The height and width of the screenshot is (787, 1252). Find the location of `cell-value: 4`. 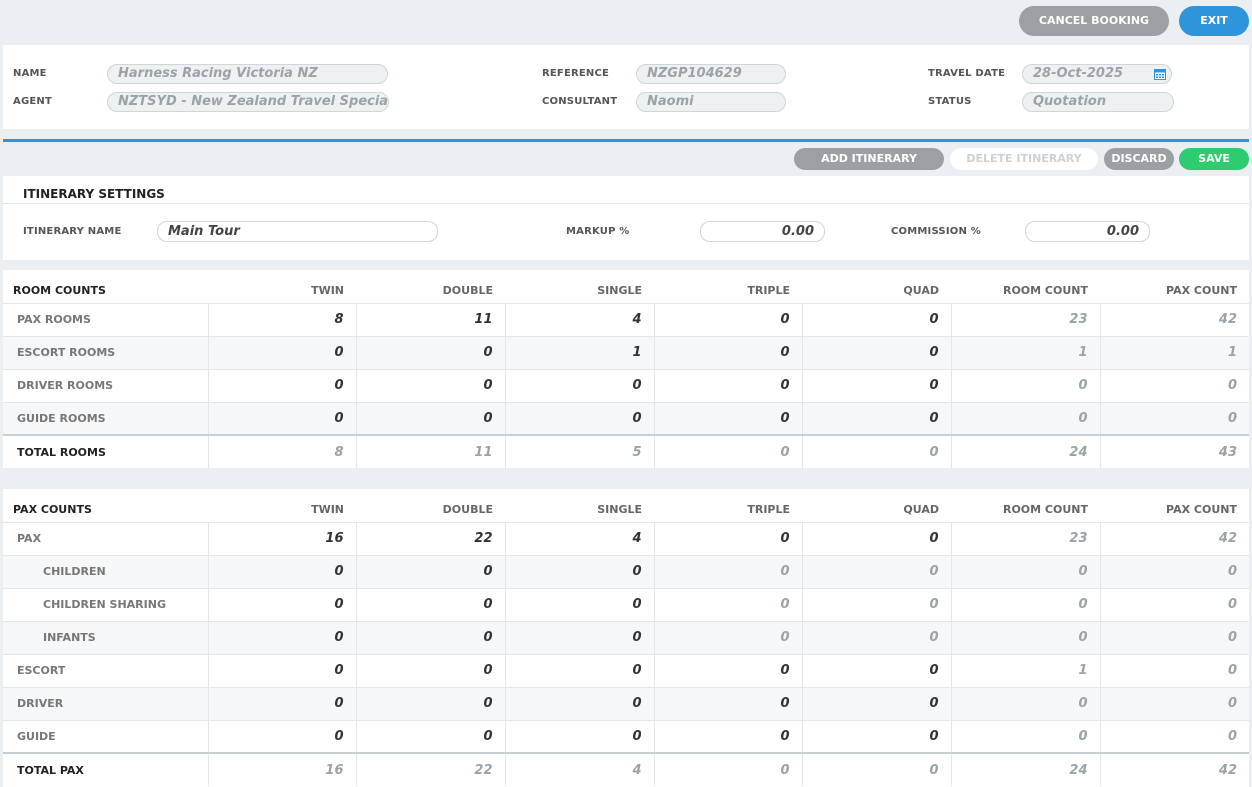

cell-value: 4 is located at coordinates (579, 769).